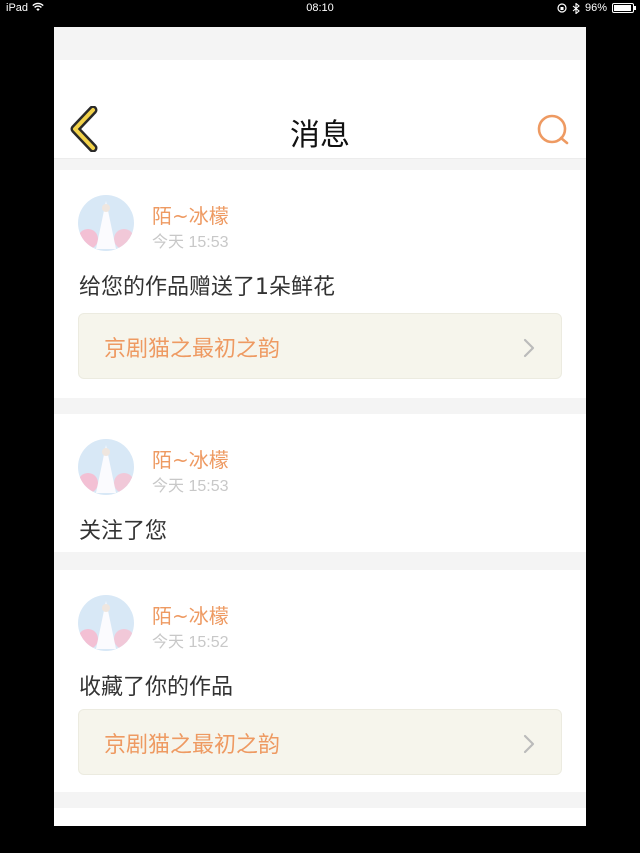 Image resolution: width=640 pixels, height=853 pixels. I want to click on notification-card-partial, so click(320, 817).